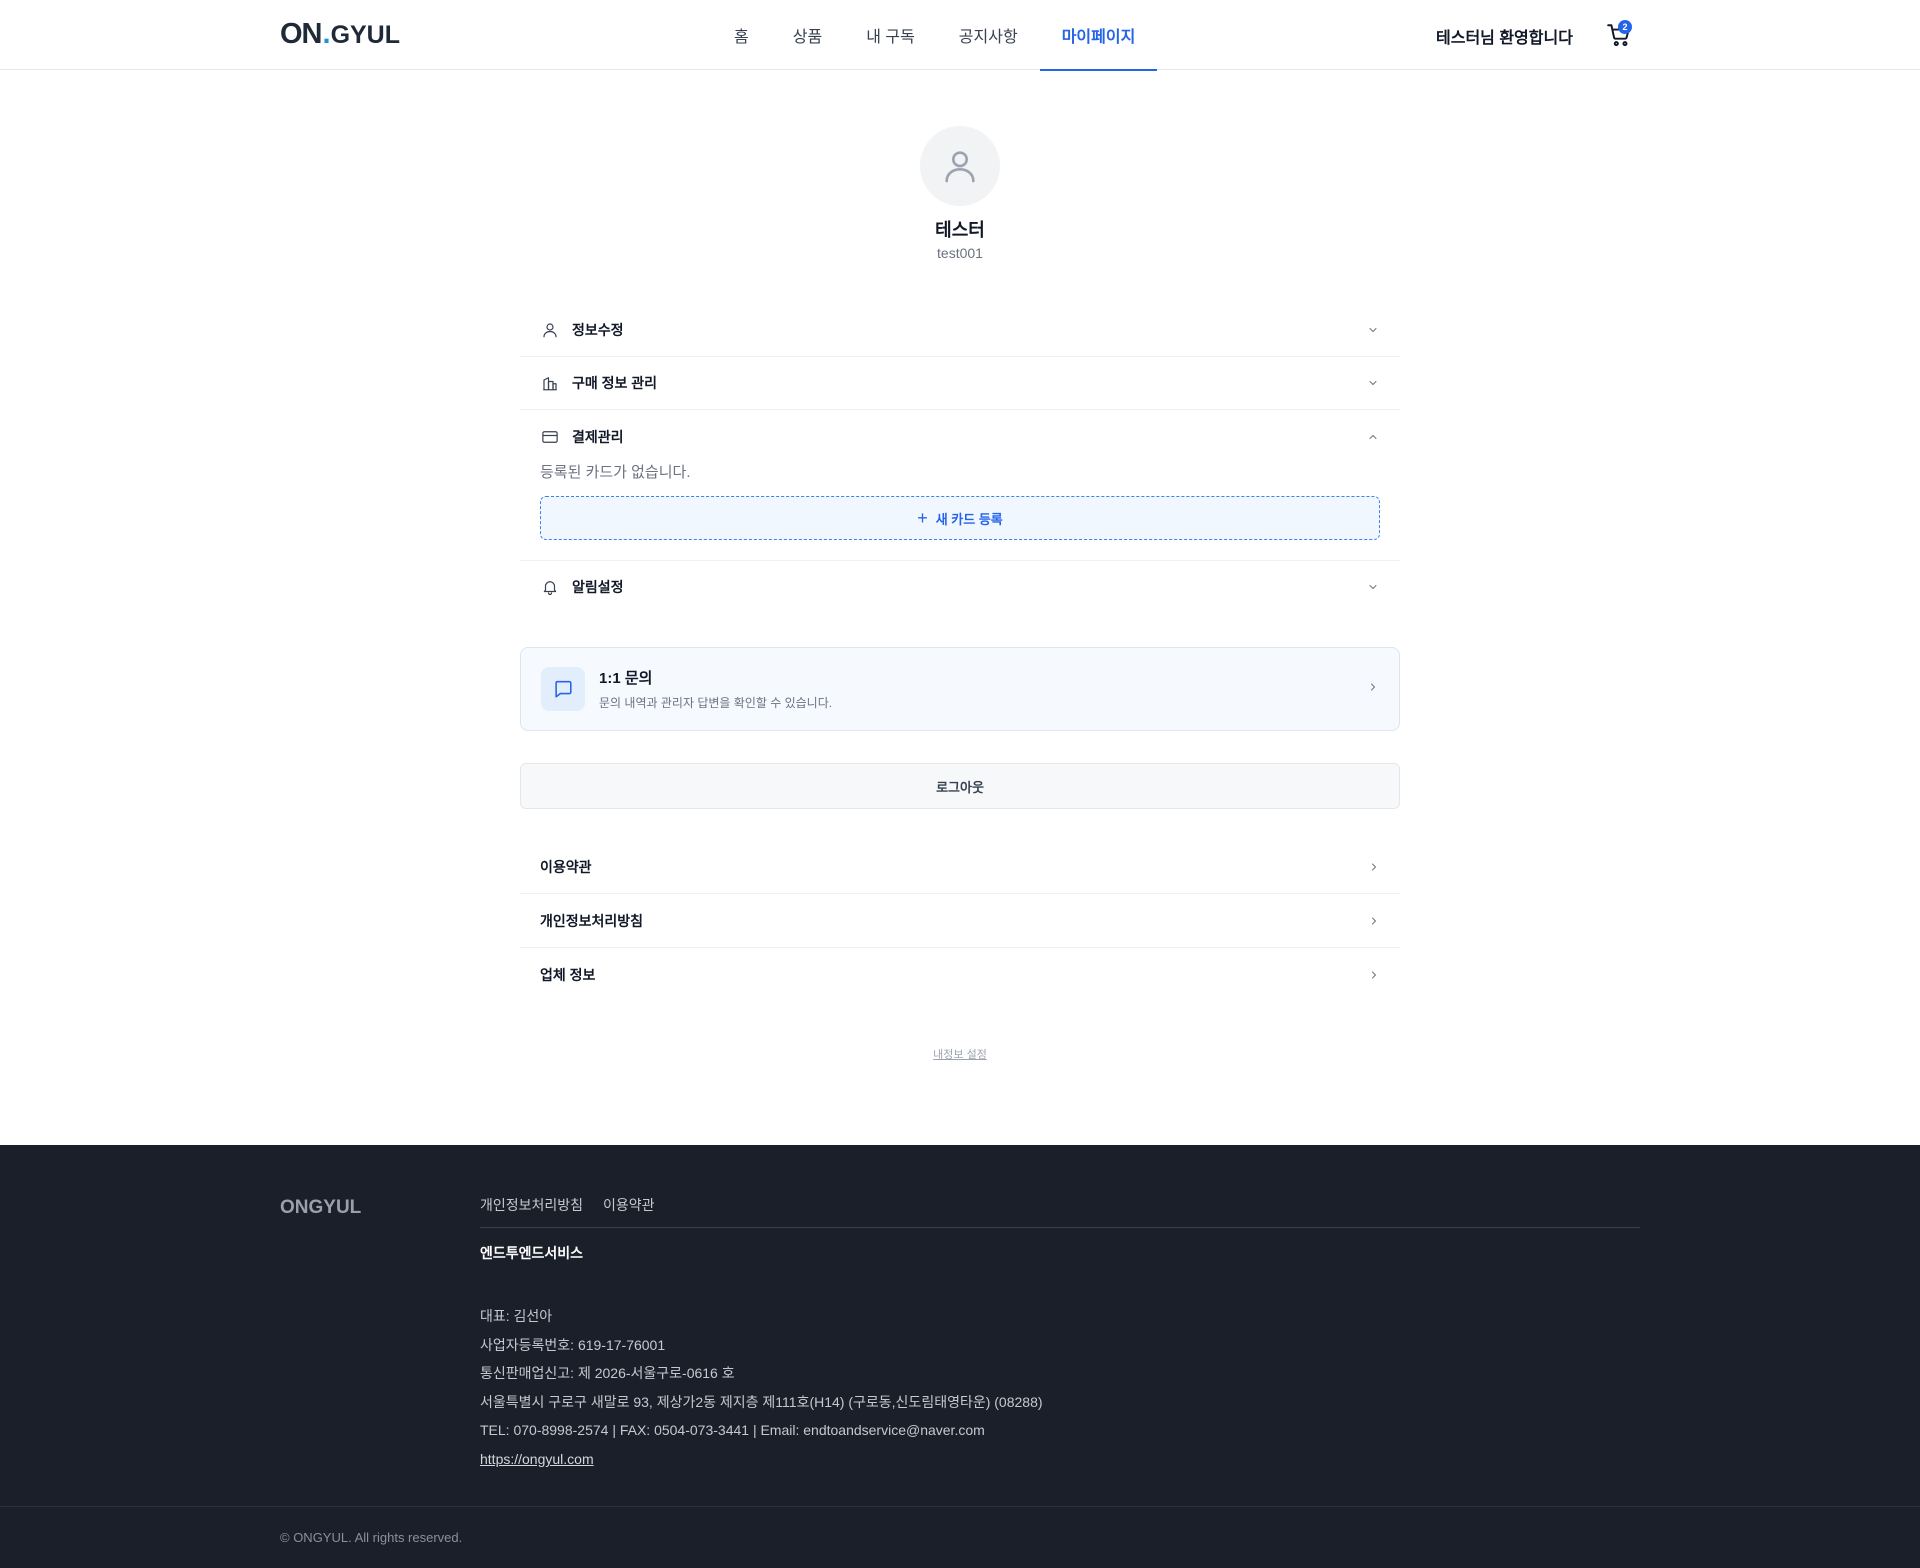 The width and height of the screenshot is (1920, 1568). I want to click on bell-icon, so click(550, 587).